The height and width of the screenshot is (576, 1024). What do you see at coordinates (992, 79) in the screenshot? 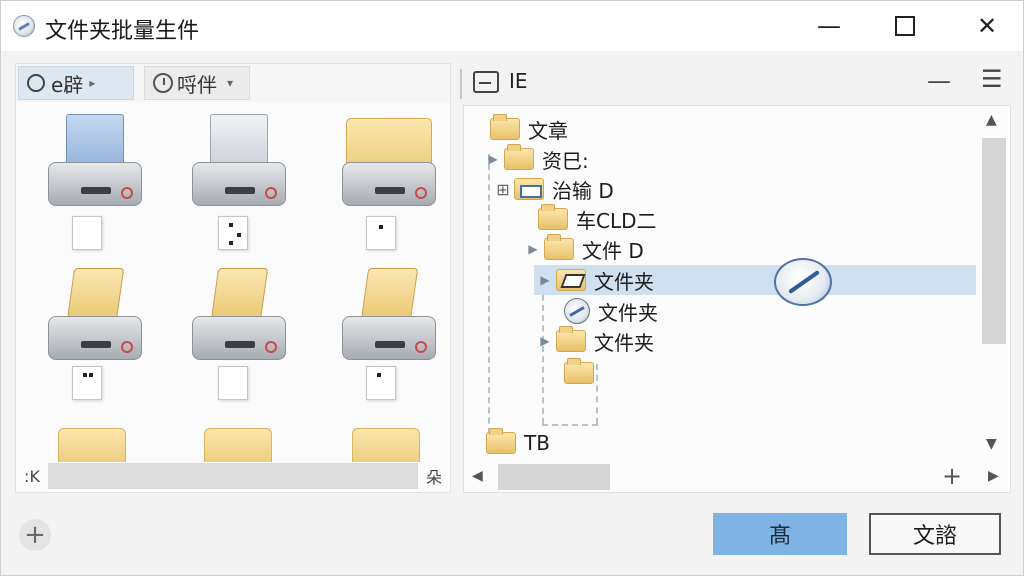
I see `menu-button: ☰` at bounding box center [992, 79].